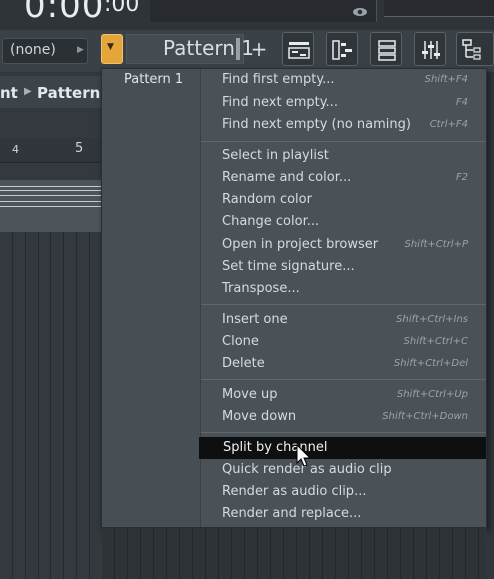 The image size is (494, 579). What do you see at coordinates (461, 177) in the screenshot?
I see `menu-item-shortcut: F2` at bounding box center [461, 177].